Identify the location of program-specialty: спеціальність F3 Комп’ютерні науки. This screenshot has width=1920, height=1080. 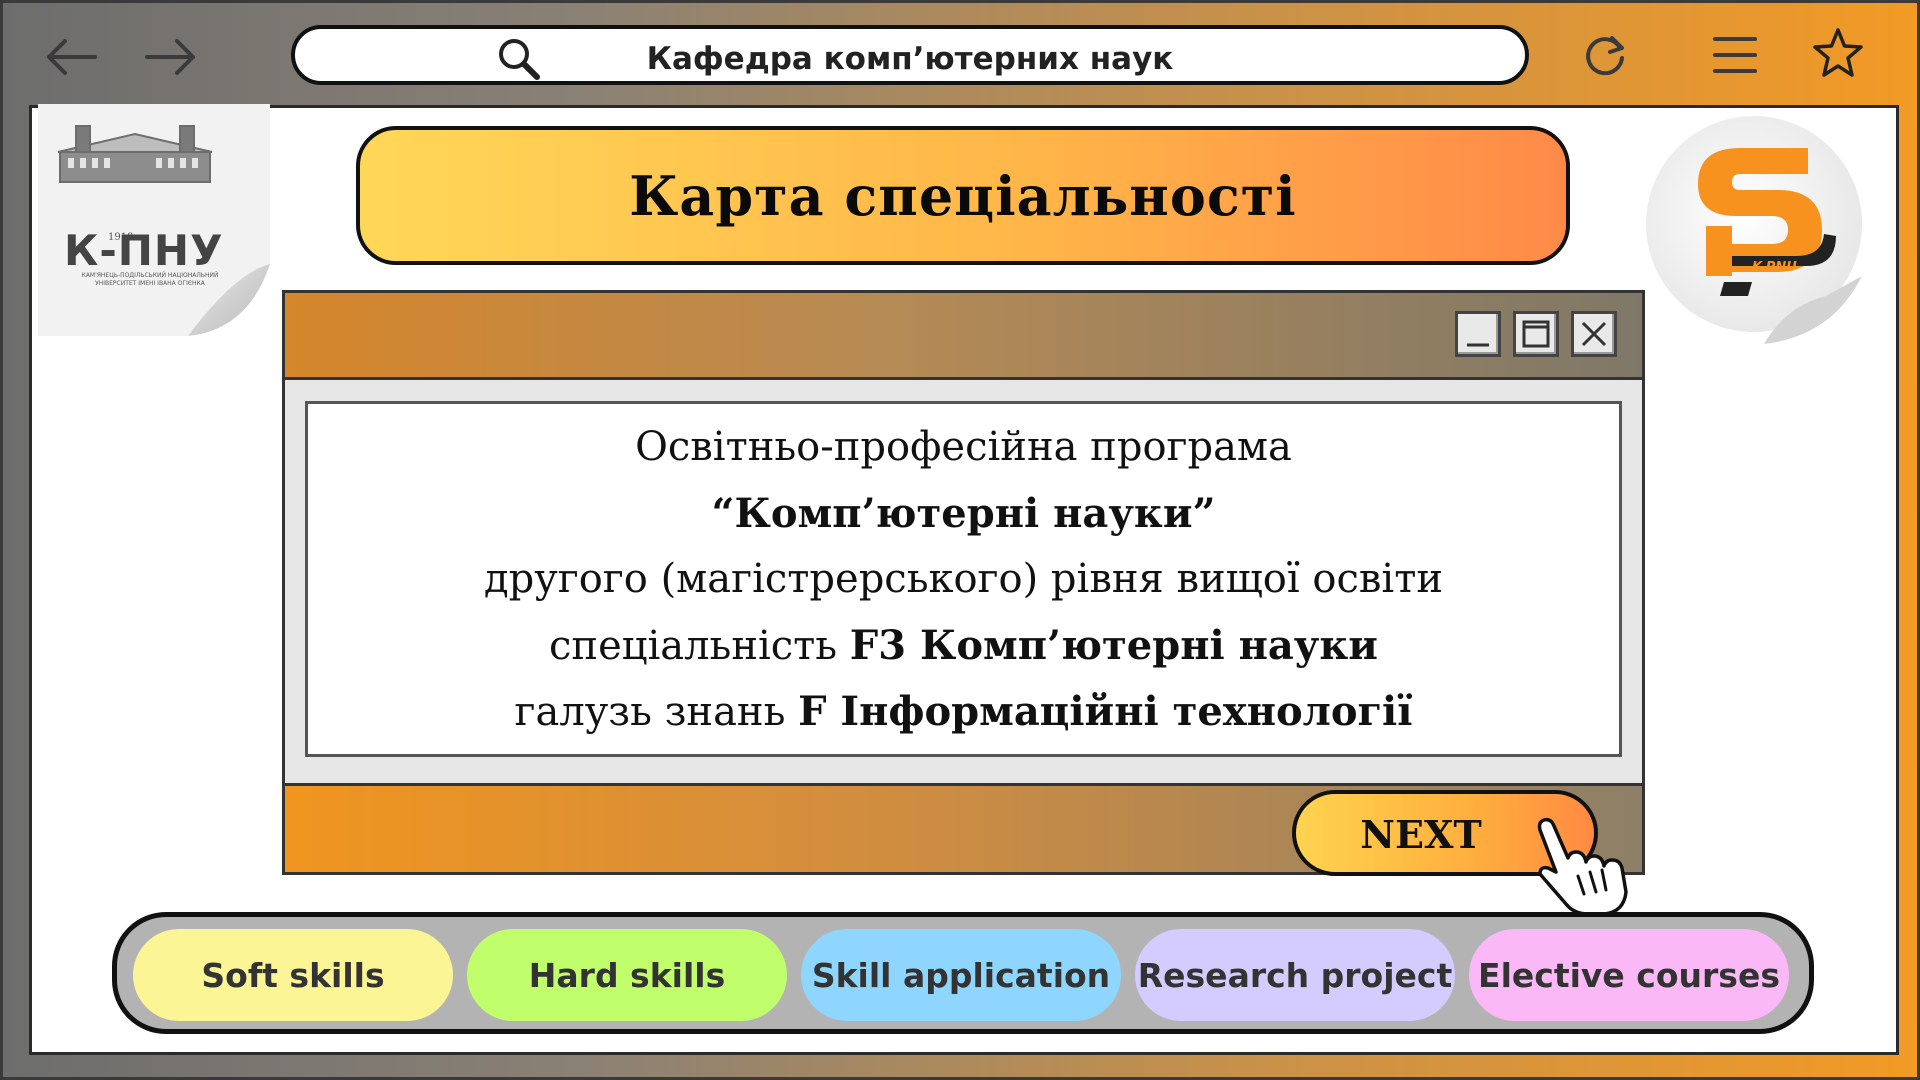
(963, 645).